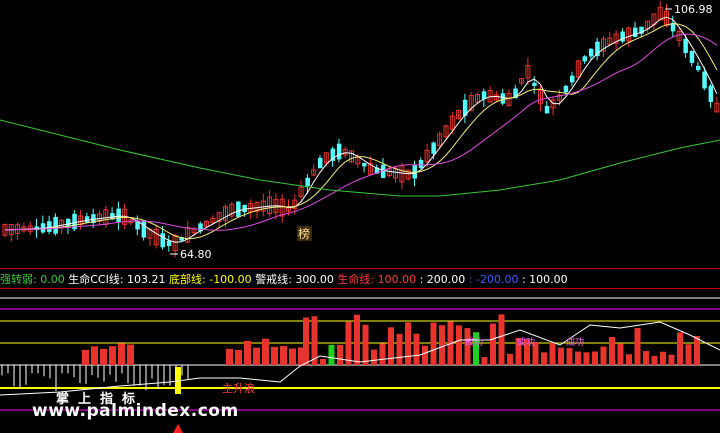 Image resolution: width=720 pixels, height=433 pixels. I want to click on buy-arrow-icon, so click(178, 428).